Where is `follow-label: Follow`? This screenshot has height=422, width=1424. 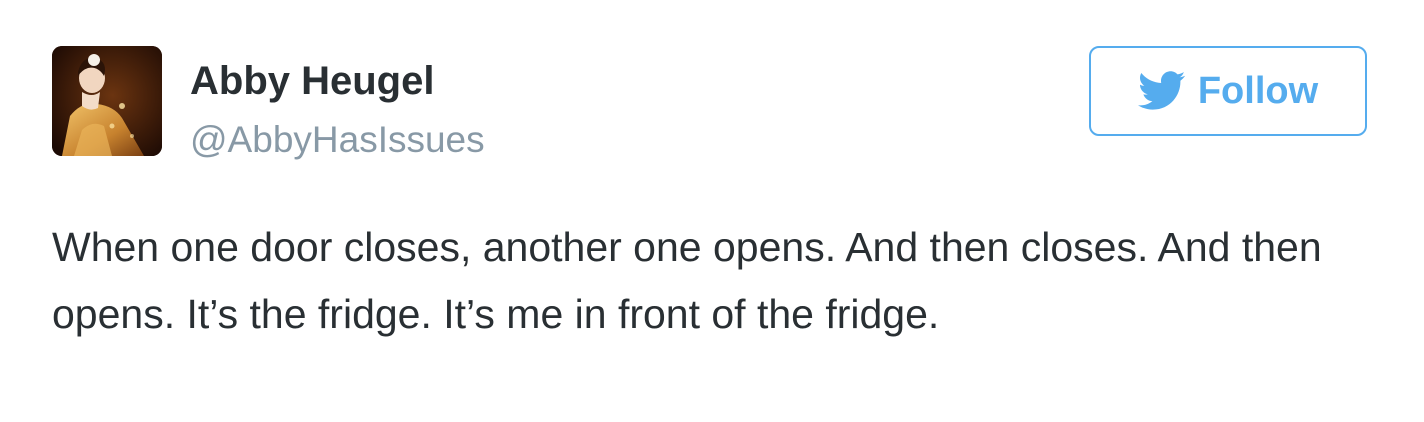
follow-label: Follow is located at coordinates (1258, 90).